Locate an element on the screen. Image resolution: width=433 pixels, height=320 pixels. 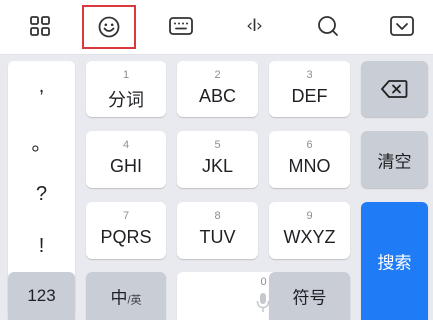
key-number: 7 is located at coordinates (126, 216).